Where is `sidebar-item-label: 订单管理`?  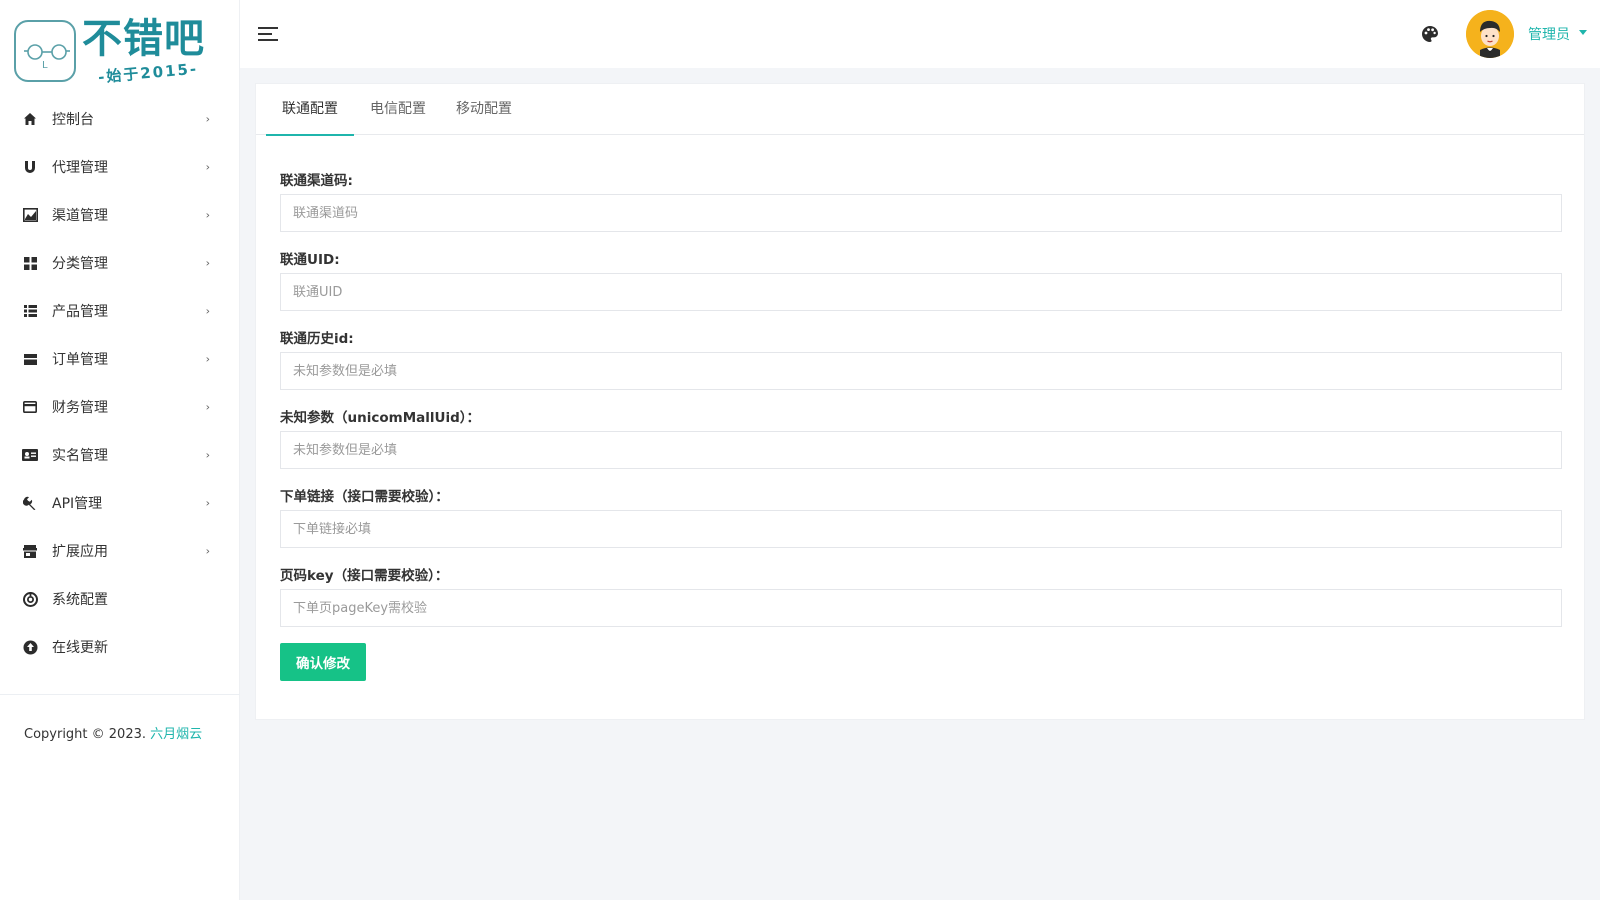 sidebar-item-label: 订单管理 is located at coordinates (80, 360).